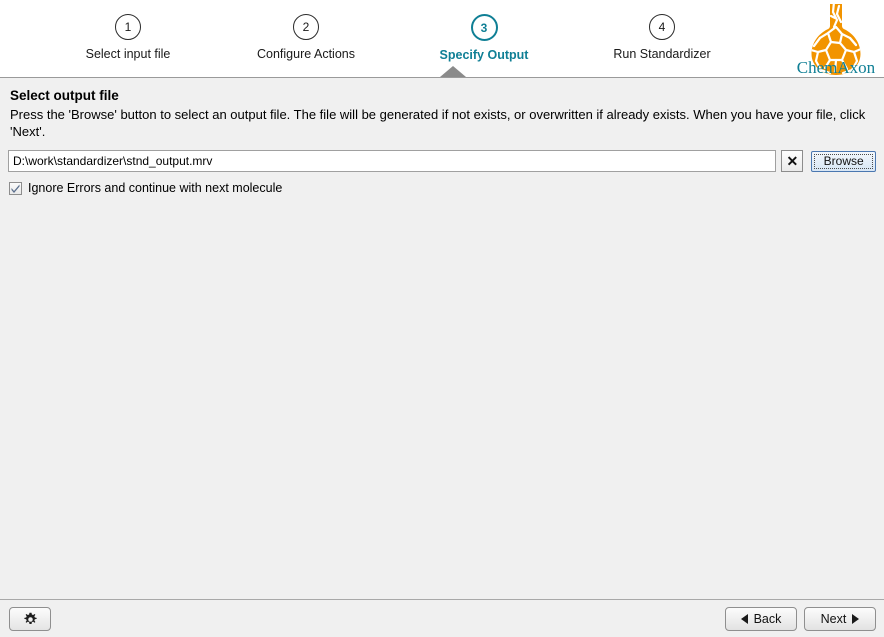 The height and width of the screenshot is (637, 884). I want to click on wizard-step-2: 2 Configure Actions, so click(306, 37).